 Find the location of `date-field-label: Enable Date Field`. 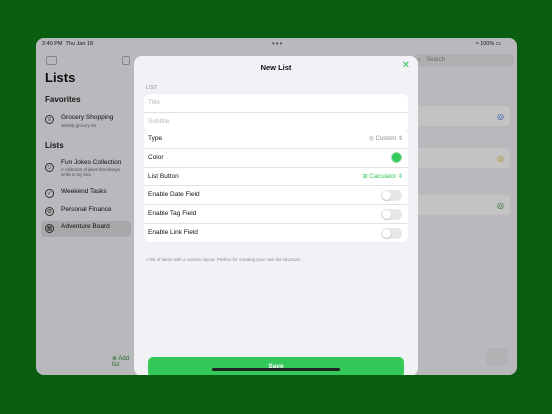

date-field-label: Enable Date Field is located at coordinates (174, 195).